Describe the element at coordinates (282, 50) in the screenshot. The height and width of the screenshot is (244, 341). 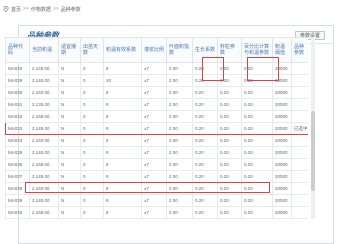
I see `column-header: 积温阈值` at that location.